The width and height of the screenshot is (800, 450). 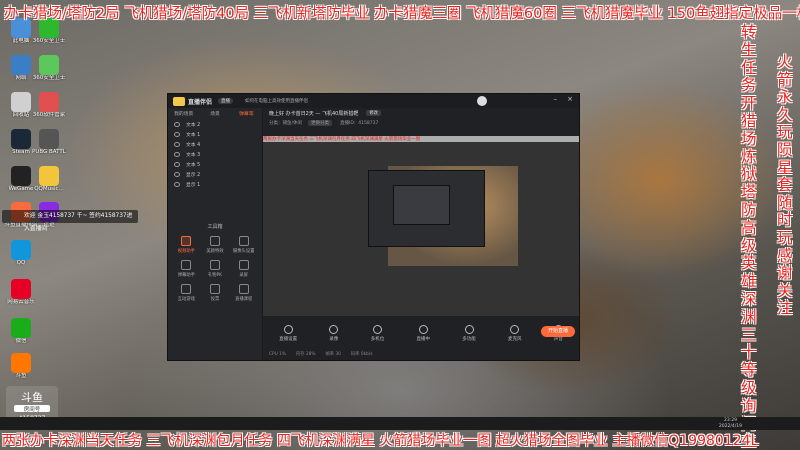 I want to click on sidebar-tab: 弹幕等, so click(x=246, y=113).